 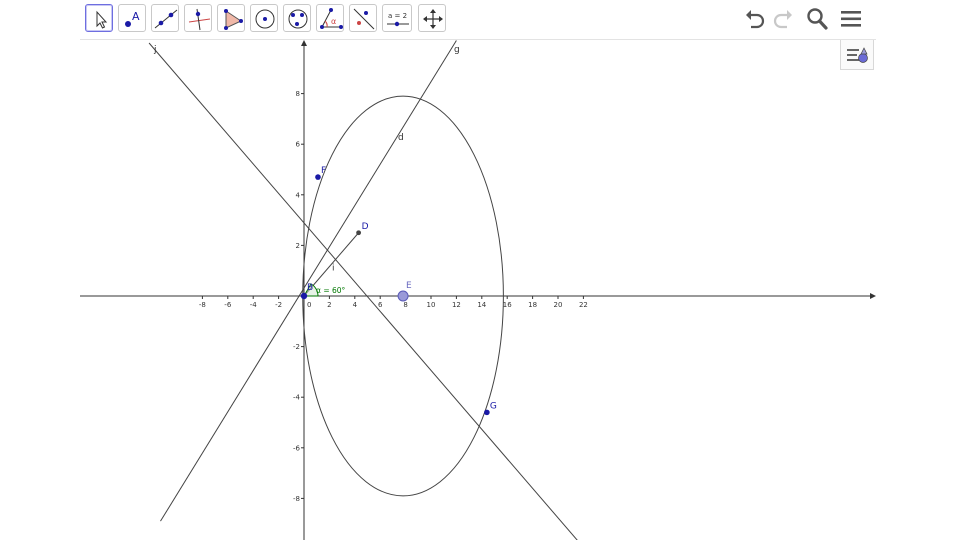 I want to click on move-graphics-view-tool-button, so click(x=432, y=18).